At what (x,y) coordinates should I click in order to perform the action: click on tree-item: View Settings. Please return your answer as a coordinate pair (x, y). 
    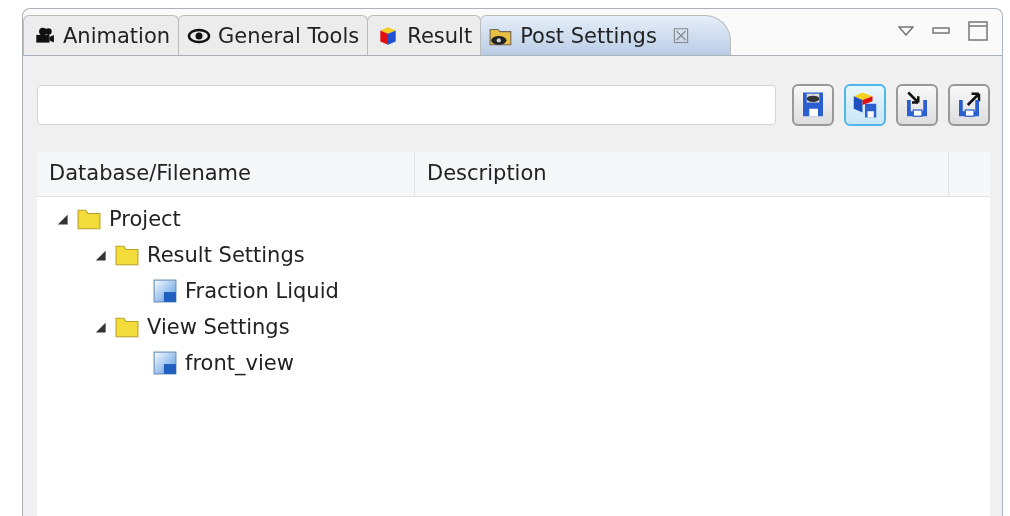
    Looking at the image, I should click on (218, 327).